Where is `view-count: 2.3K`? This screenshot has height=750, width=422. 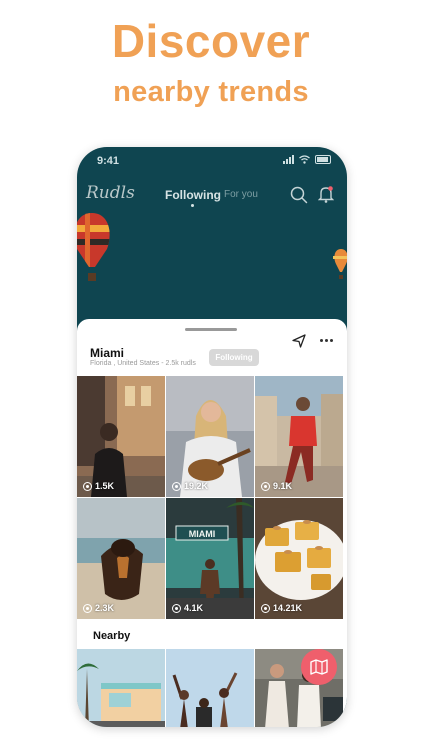
view-count: 2.3K is located at coordinates (105, 608).